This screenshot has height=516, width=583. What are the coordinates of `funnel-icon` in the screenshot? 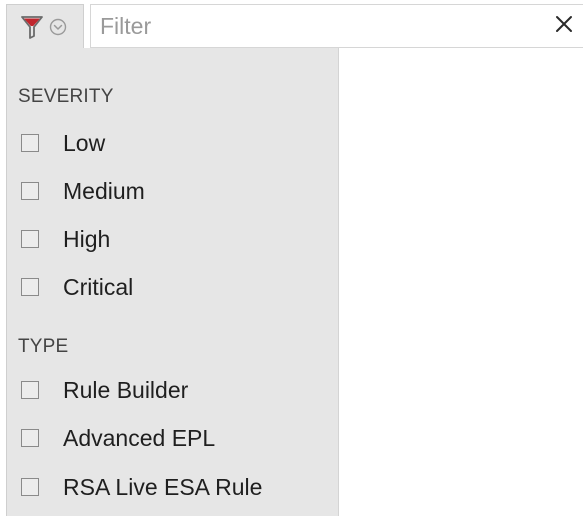 It's located at (32, 27).